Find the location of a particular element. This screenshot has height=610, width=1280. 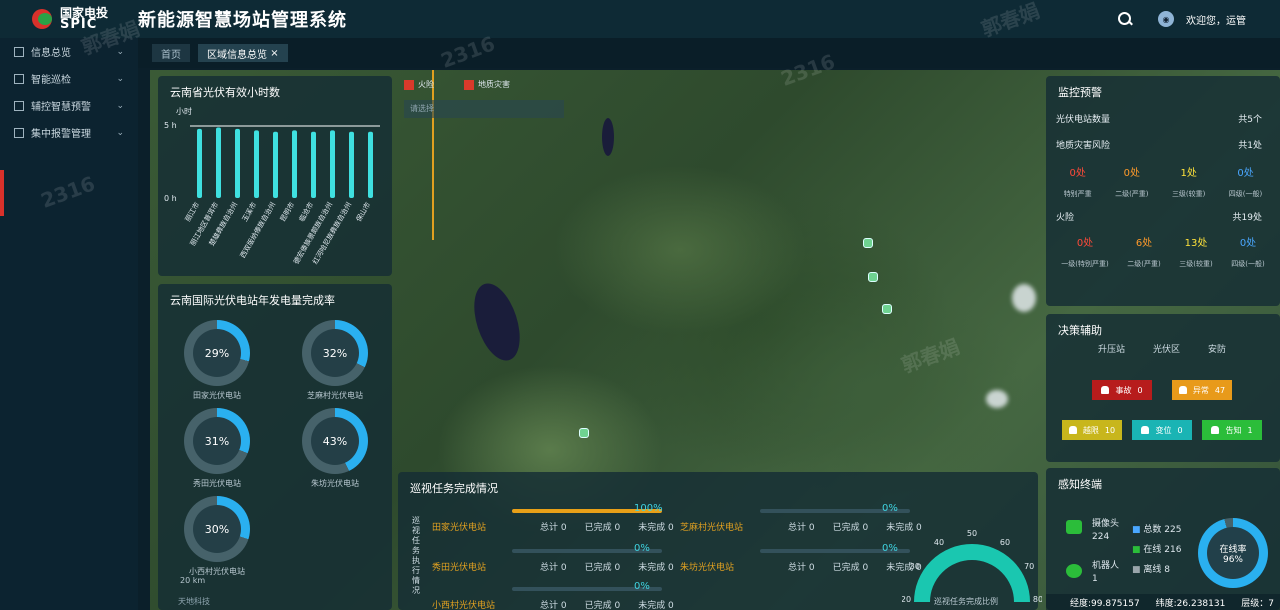

sidebar-item-1: 智能巡检 ⌄ is located at coordinates (69, 78).